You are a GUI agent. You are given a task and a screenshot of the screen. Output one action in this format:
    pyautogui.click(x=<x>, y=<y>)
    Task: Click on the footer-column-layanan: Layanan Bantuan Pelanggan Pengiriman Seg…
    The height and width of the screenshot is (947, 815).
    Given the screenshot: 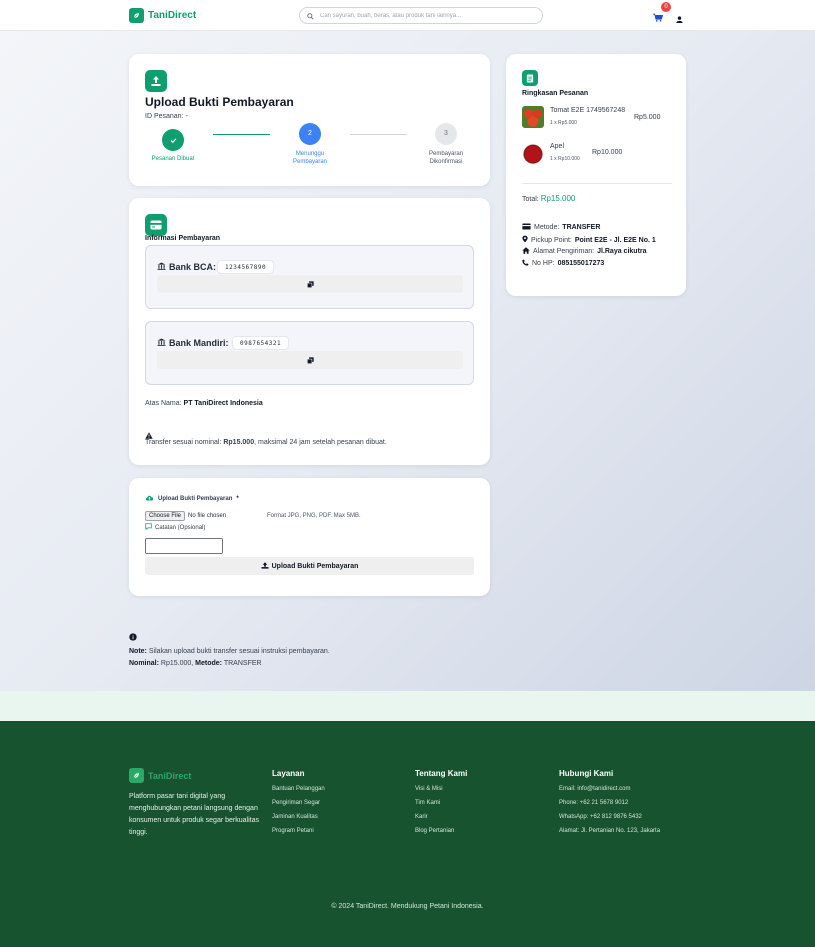 What is the action you would take?
    pyautogui.click(x=298, y=805)
    